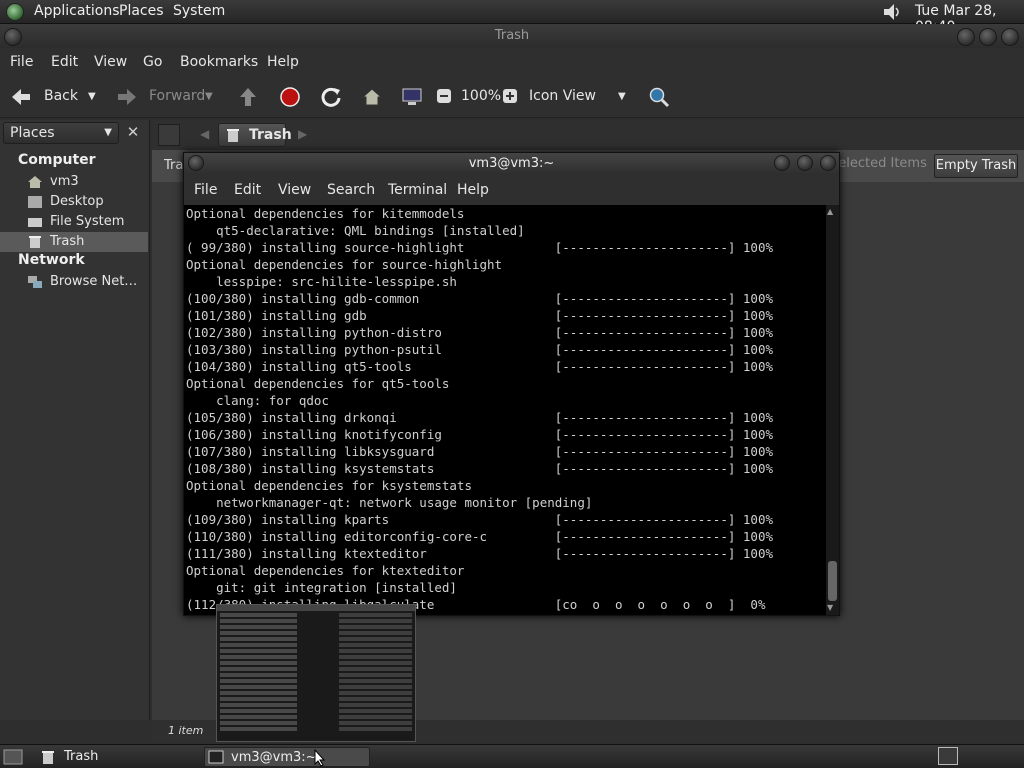 This screenshot has width=1024, height=768. I want to click on thumbnail-content, so click(316, 672).